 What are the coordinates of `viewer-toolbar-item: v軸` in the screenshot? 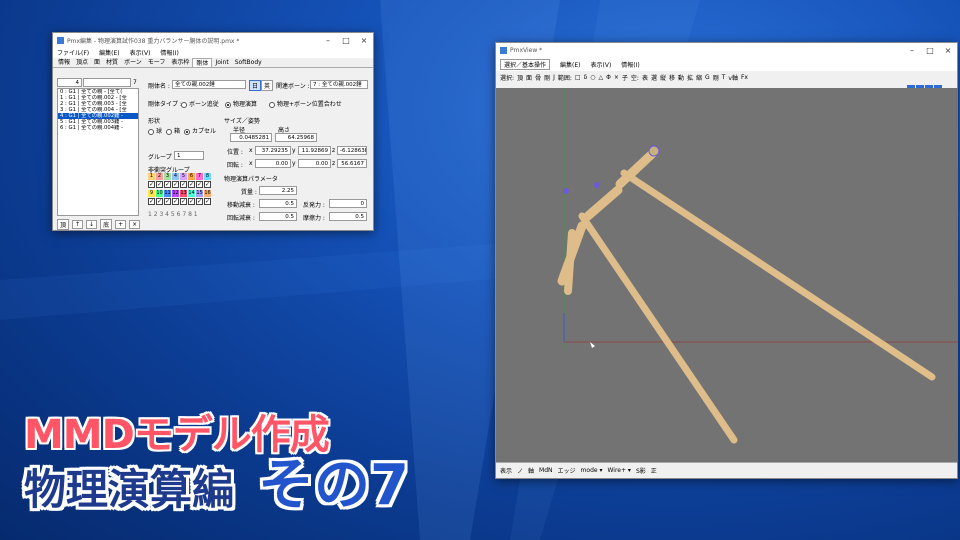 It's located at (733, 77).